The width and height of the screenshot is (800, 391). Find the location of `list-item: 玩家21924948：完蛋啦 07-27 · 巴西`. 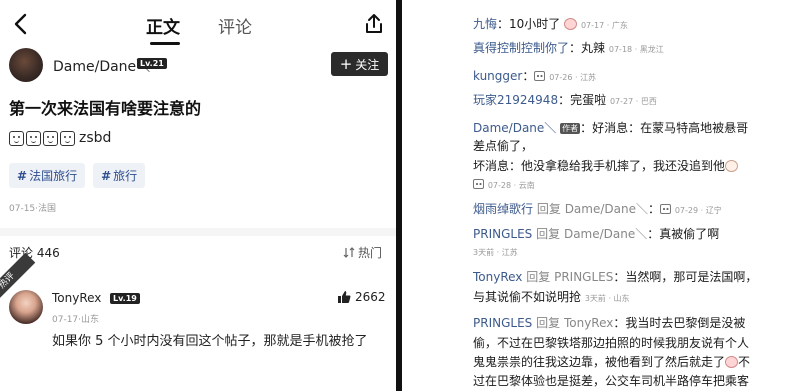

list-item: 玩家21924948：完蛋啦 07-27 · 巴西 is located at coordinates (565, 100).